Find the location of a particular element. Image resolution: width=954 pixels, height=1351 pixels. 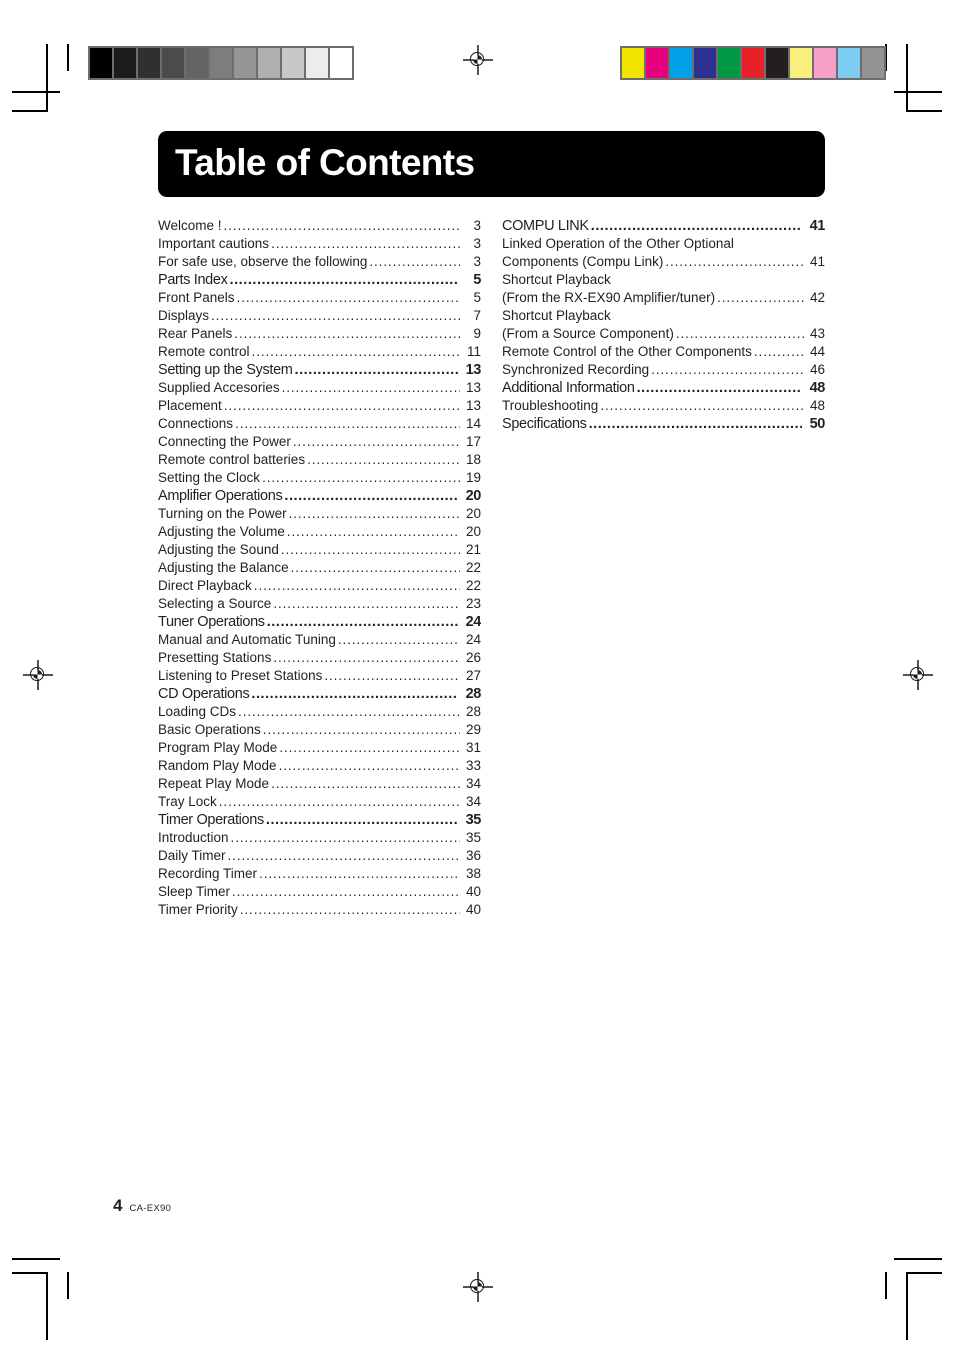

toc-entry-row: Turning on the Power 20 is located at coordinates (319, 514).